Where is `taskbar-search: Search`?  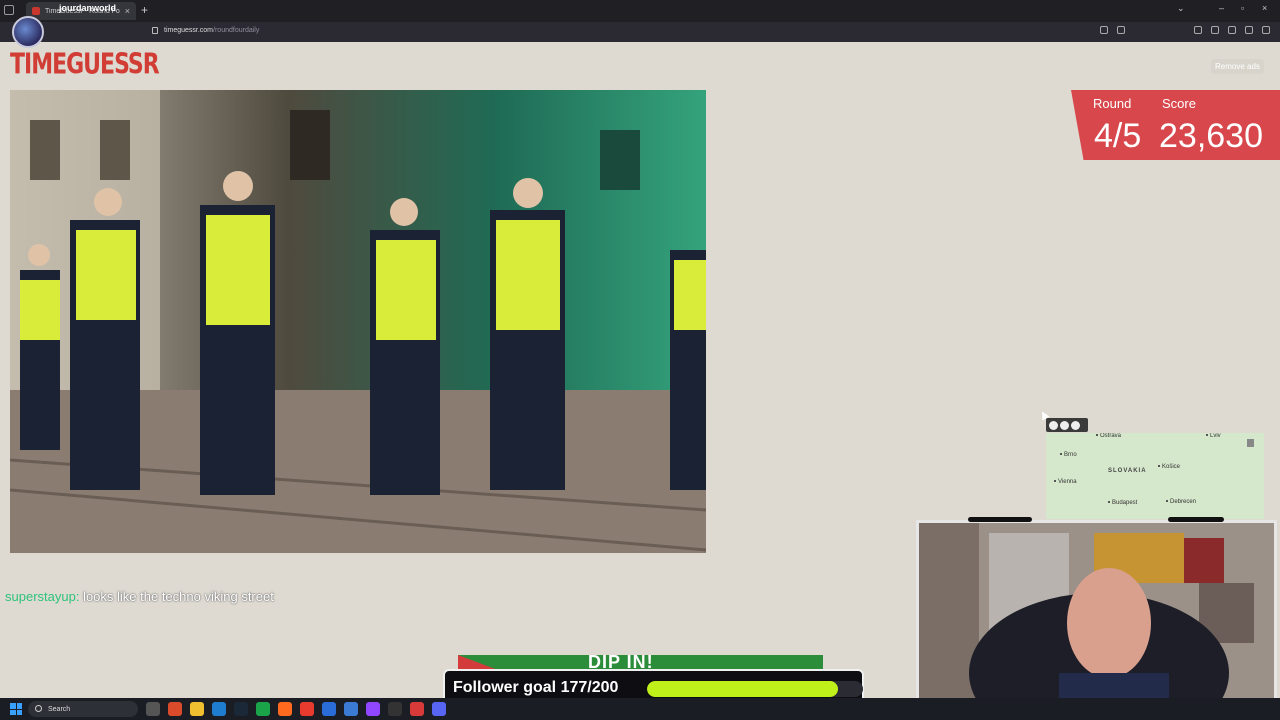 taskbar-search: Search is located at coordinates (83, 709).